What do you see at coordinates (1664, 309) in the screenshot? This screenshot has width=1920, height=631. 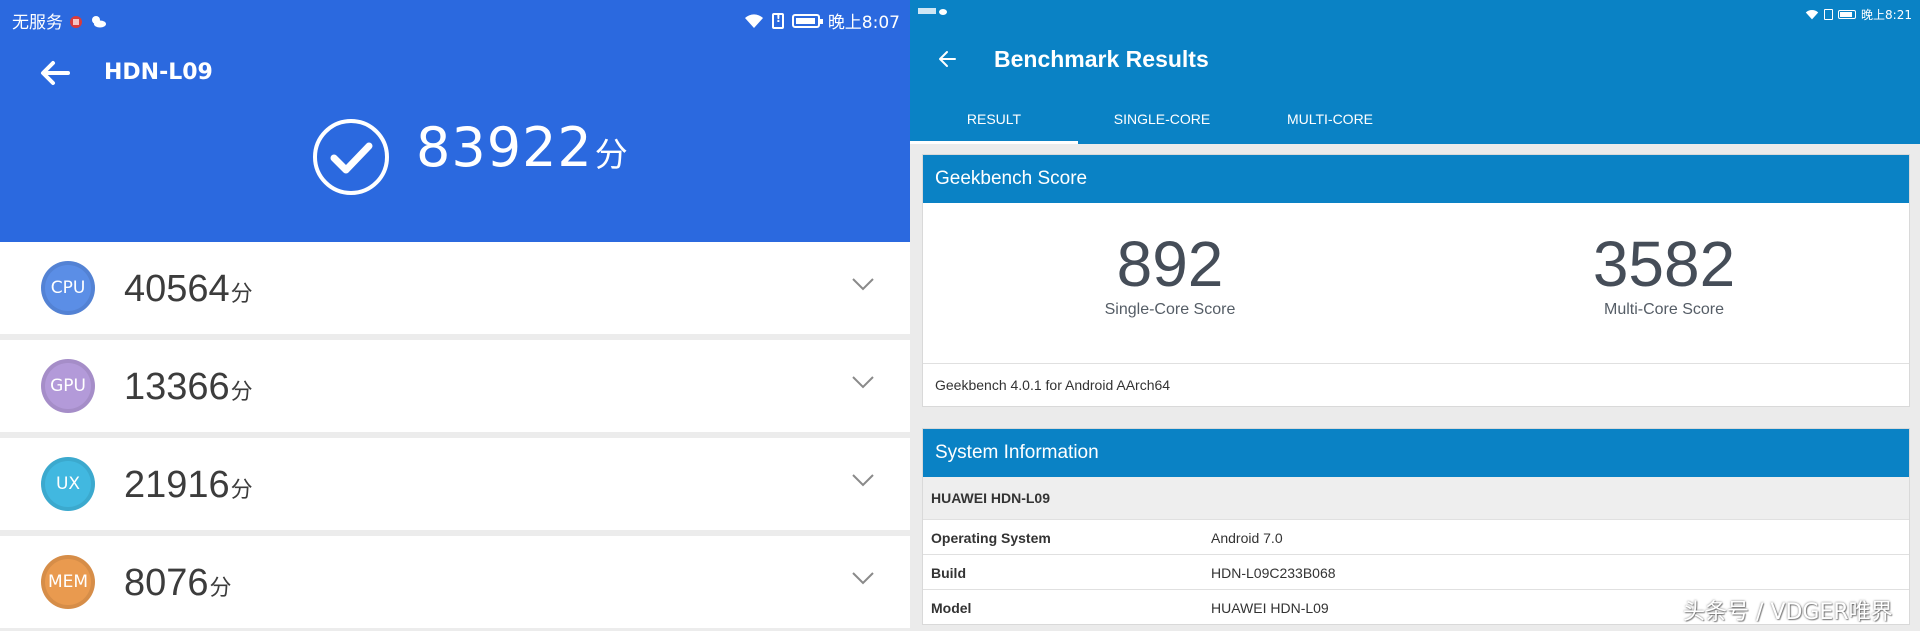 I see `multi-core-label: Multi-Core Score` at bounding box center [1664, 309].